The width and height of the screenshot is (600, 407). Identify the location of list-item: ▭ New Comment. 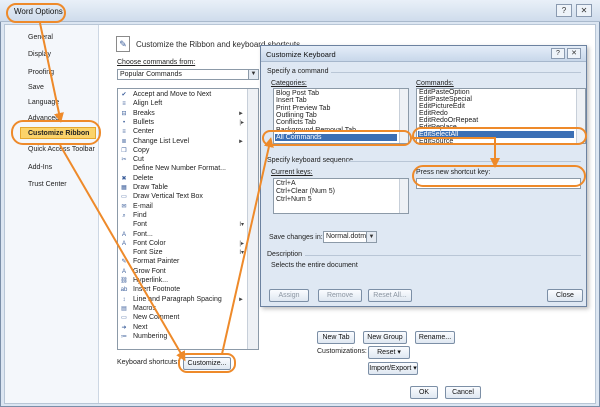
(182, 318).